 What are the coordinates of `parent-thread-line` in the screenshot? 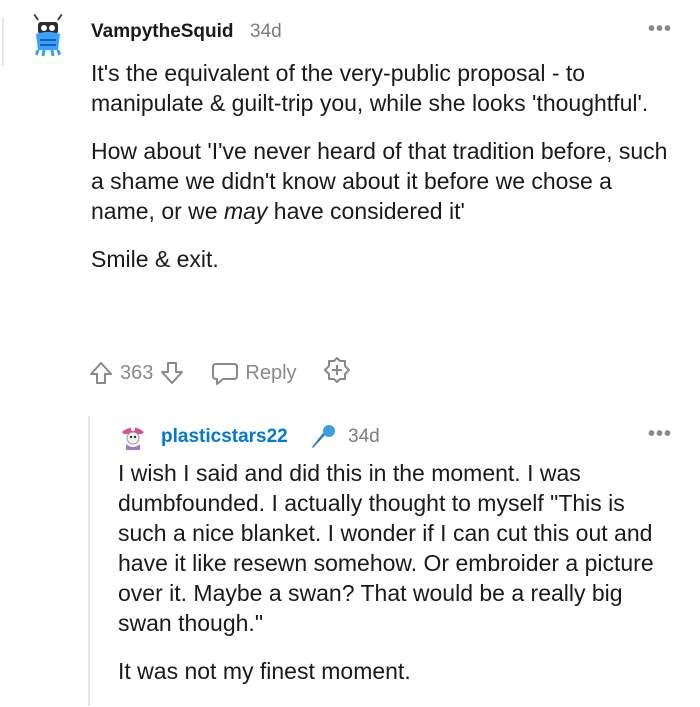 It's located at (3, 42).